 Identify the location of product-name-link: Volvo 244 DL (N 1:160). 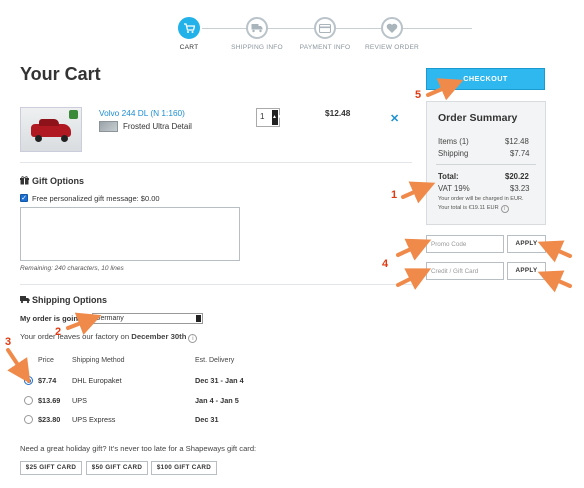
(142, 113).